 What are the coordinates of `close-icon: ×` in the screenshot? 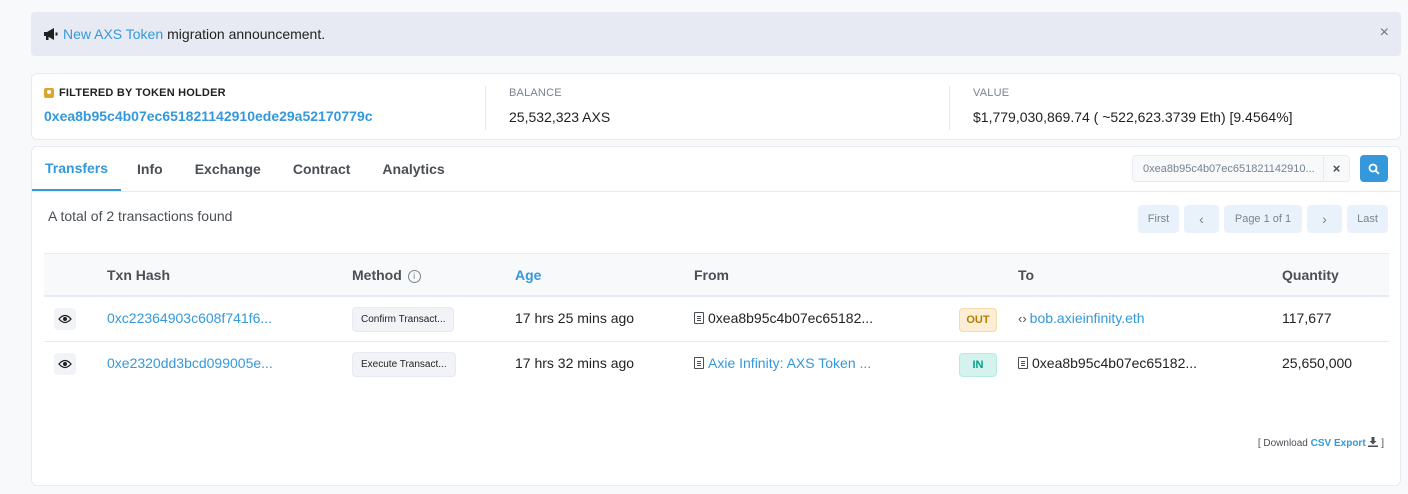 It's located at (1384, 33).